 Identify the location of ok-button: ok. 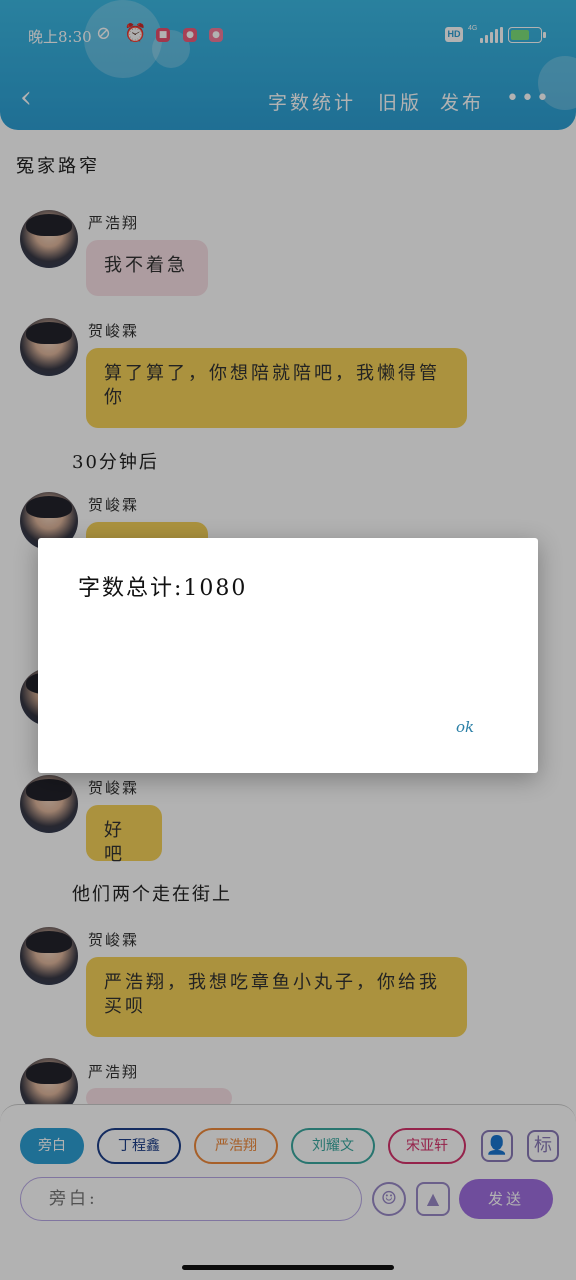
(465, 727).